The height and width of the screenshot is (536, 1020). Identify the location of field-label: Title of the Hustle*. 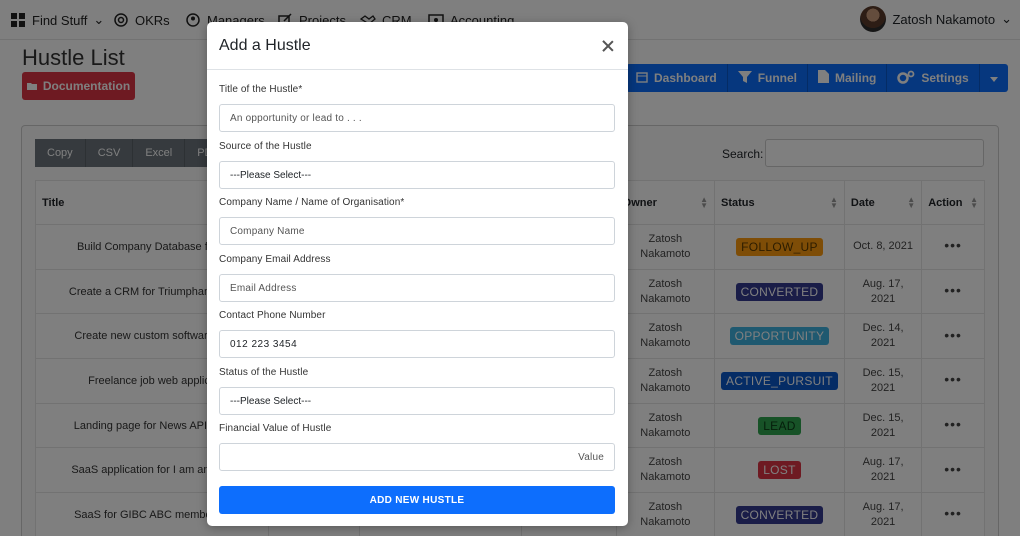
(261, 89).